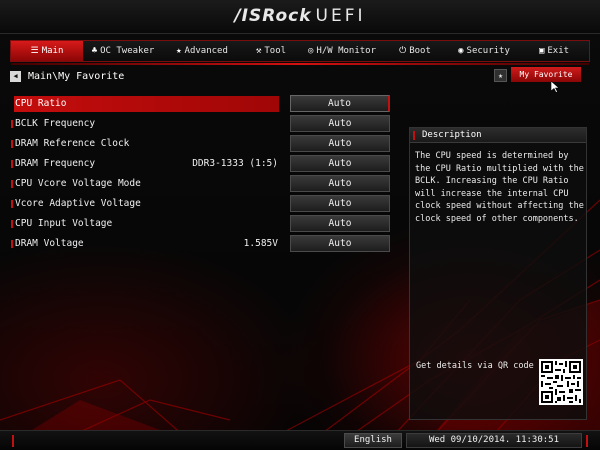  I want to click on tab-main: ☰ Main, so click(47, 51).